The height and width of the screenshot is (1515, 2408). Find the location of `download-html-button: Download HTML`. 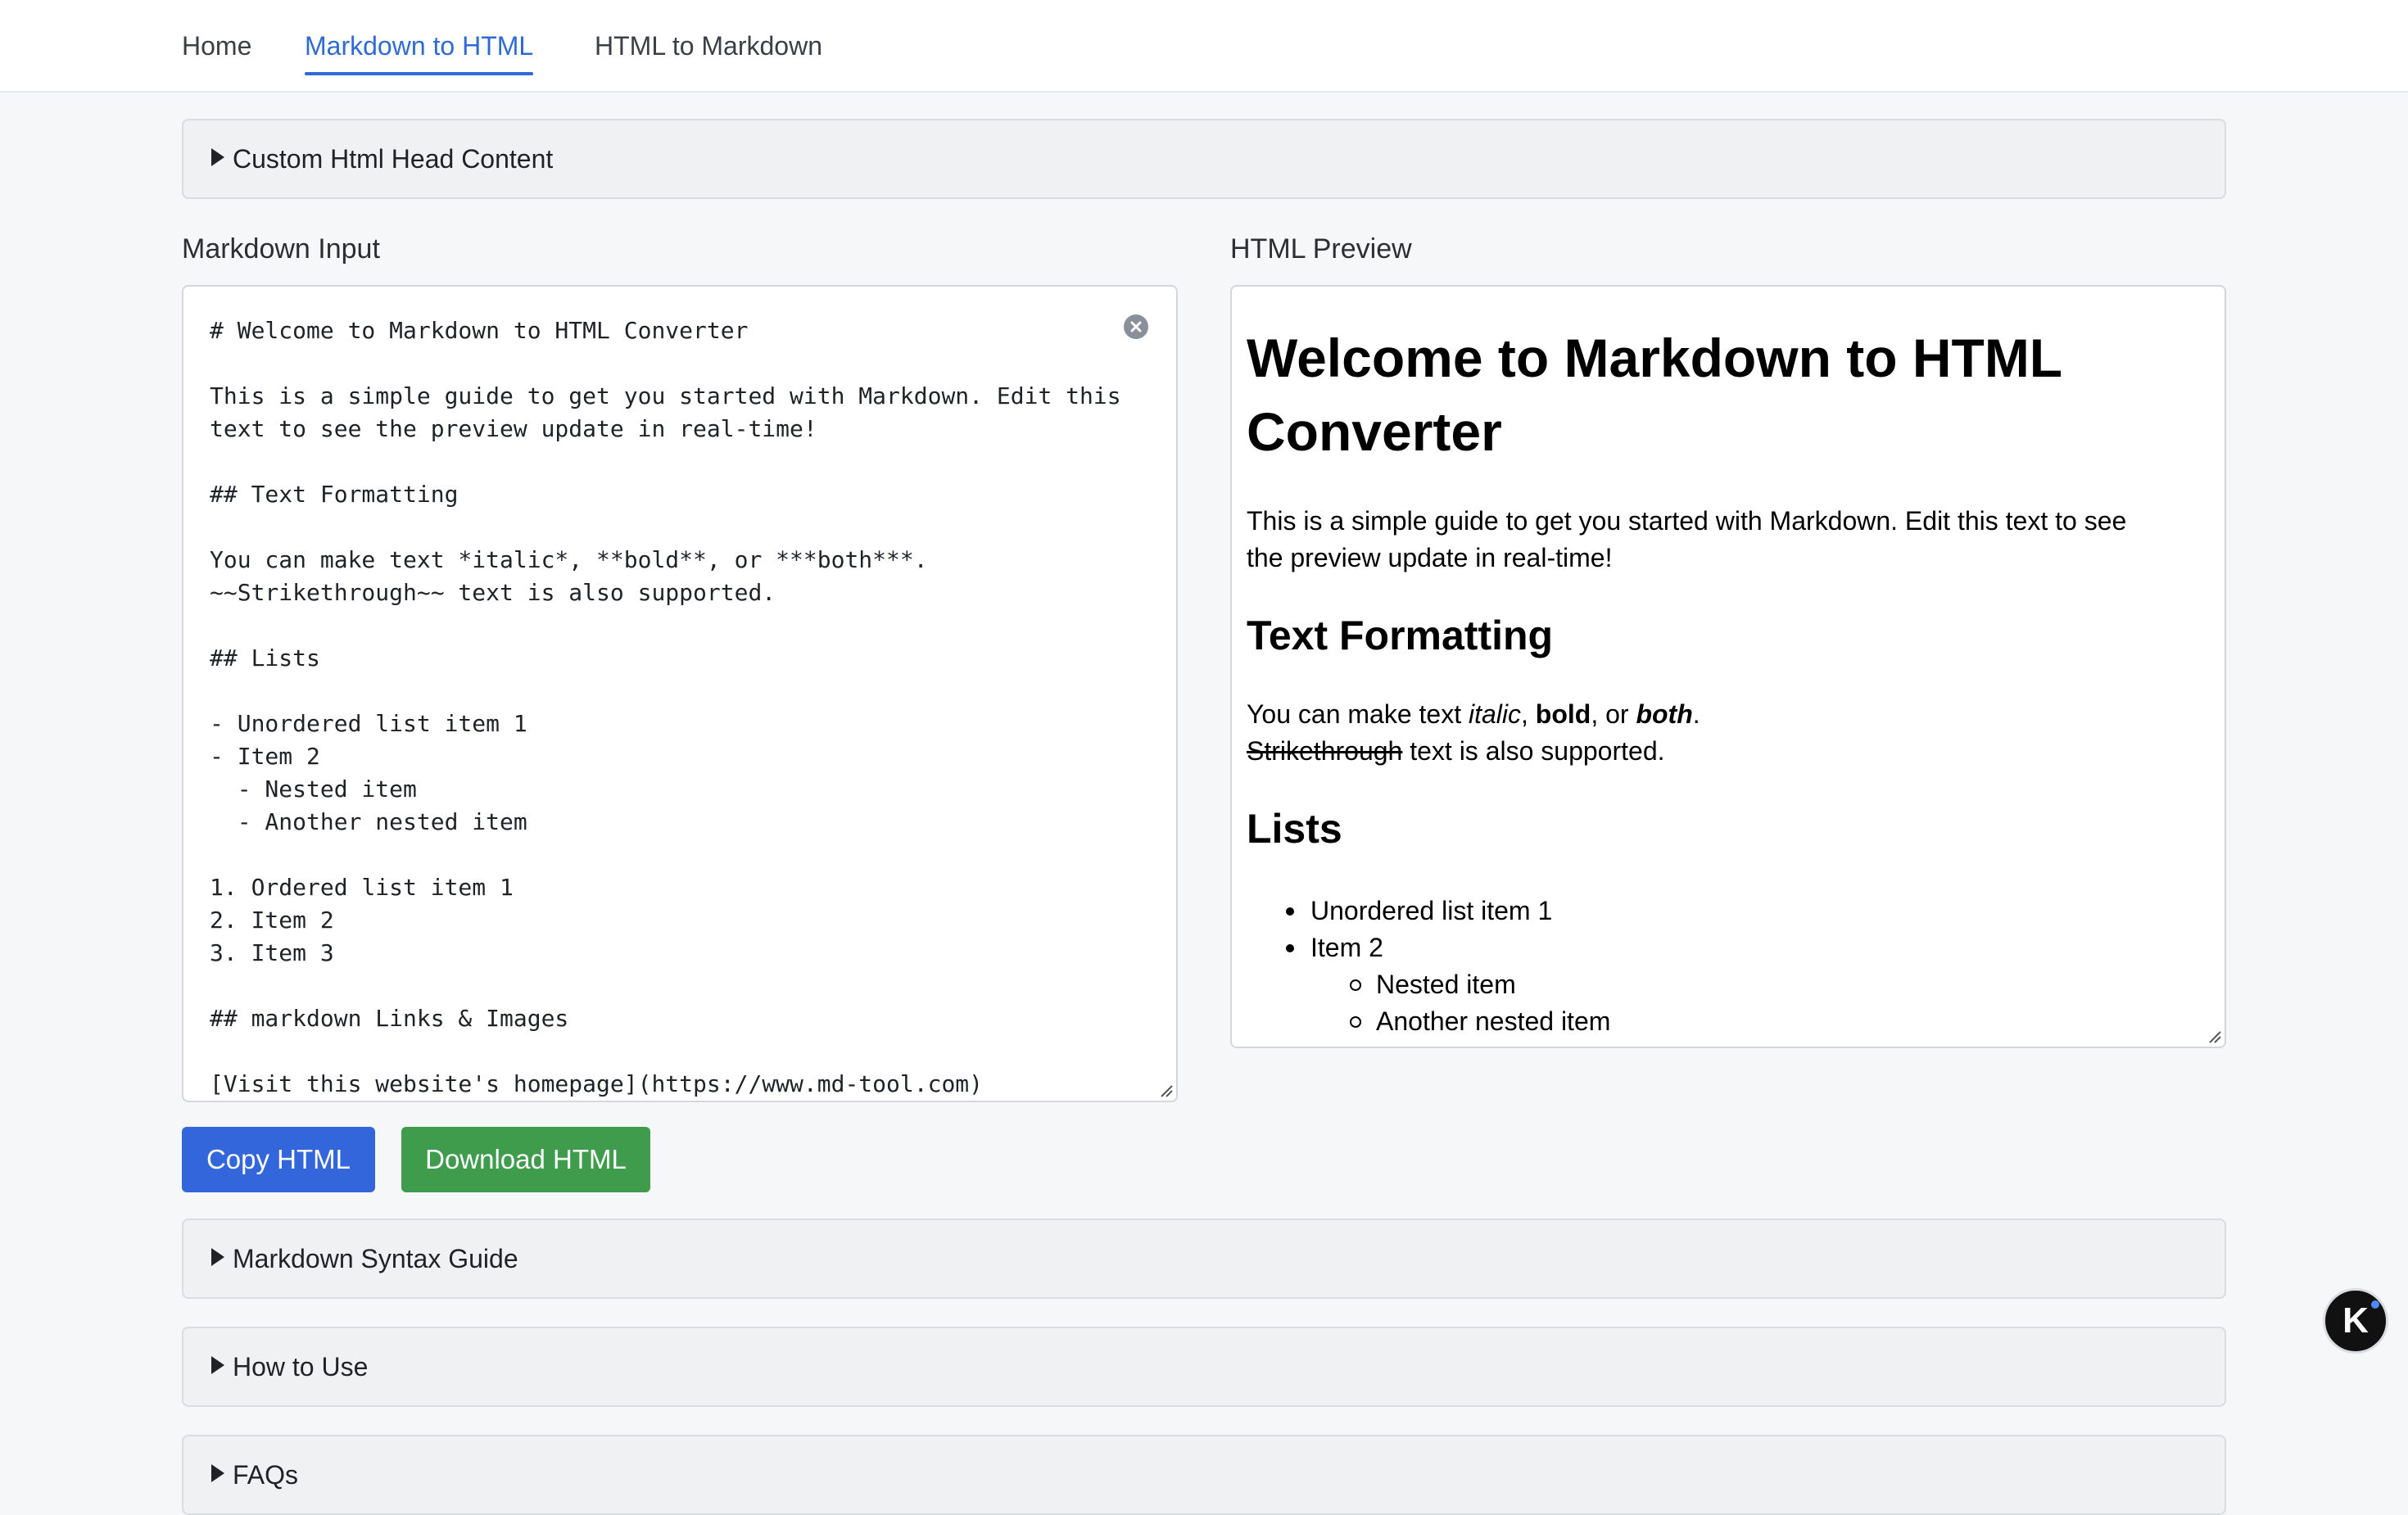

download-html-button: Download HTML is located at coordinates (525, 1159).